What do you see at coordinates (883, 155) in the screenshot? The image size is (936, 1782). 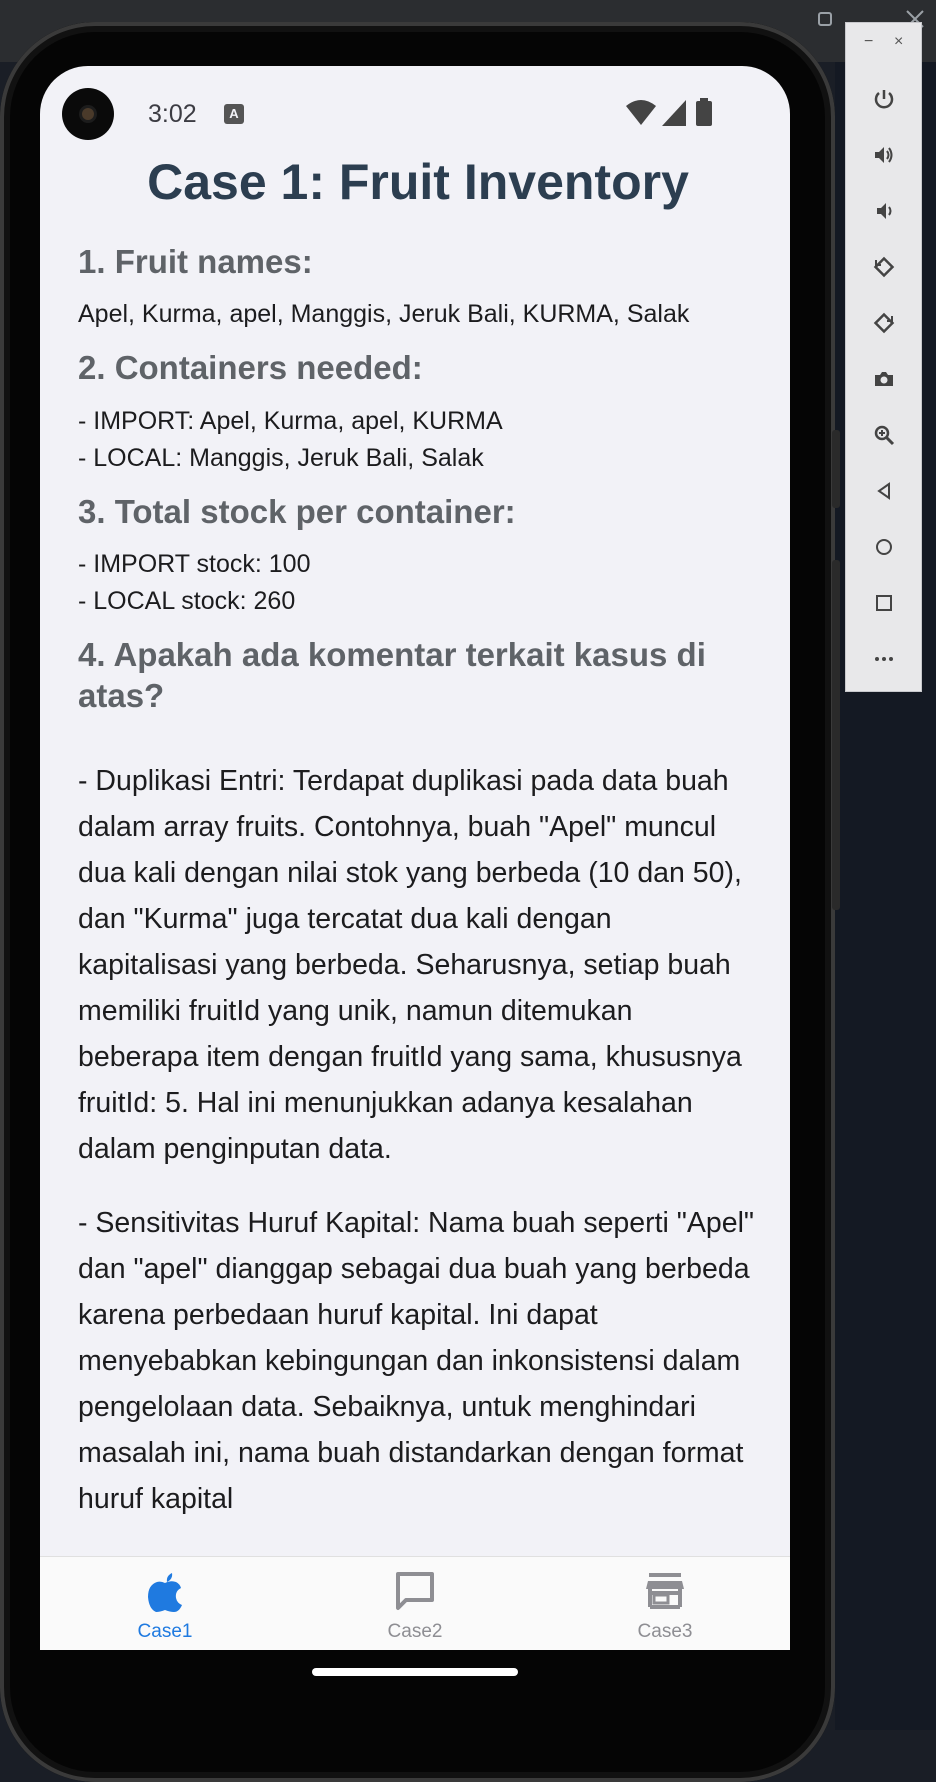 I see `volume-up-icon` at bounding box center [883, 155].